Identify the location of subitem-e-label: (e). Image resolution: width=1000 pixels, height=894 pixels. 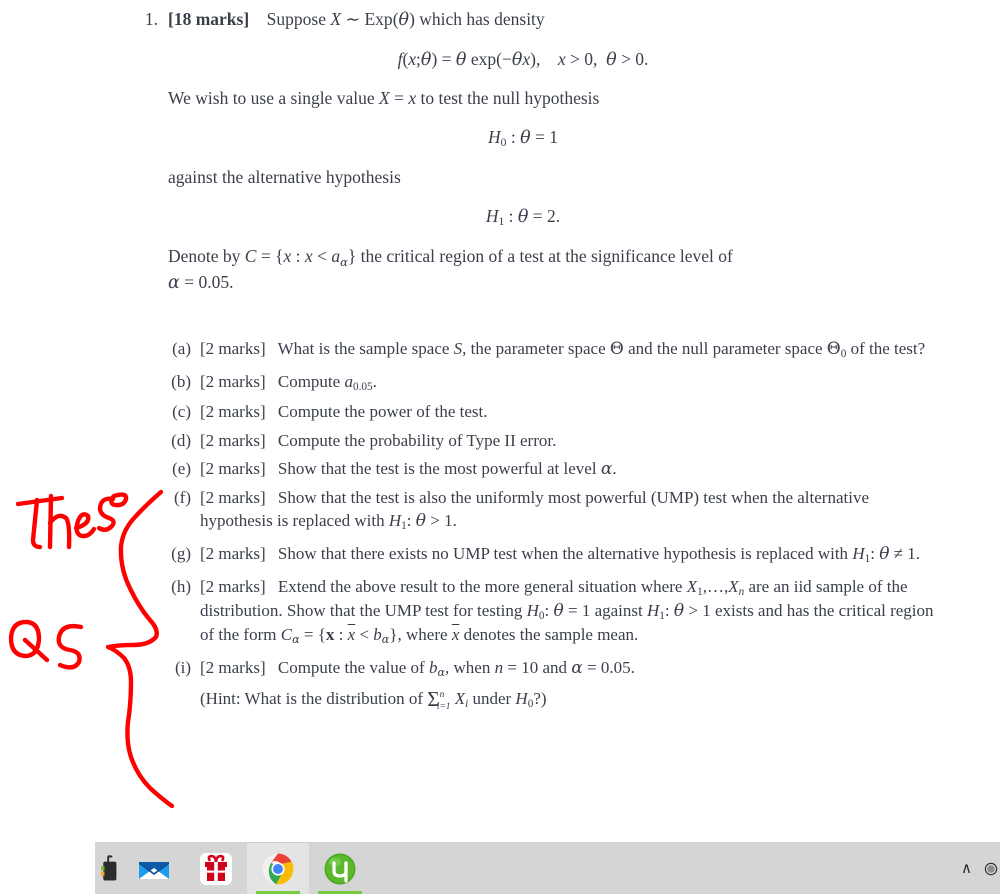
(181, 469).